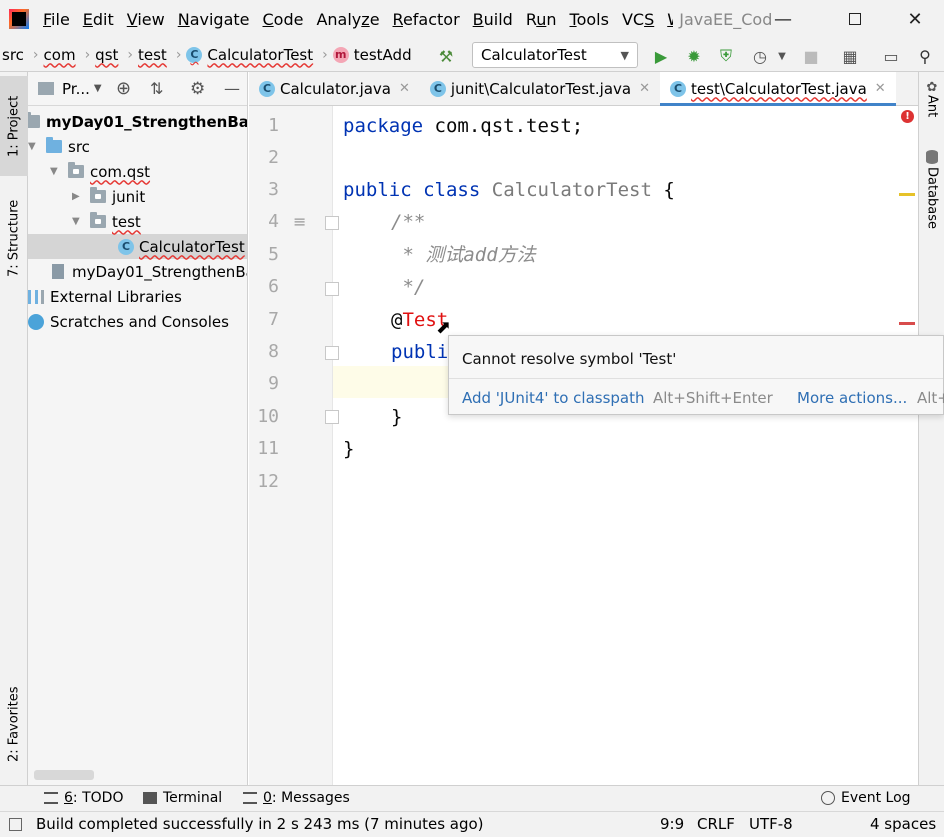 This screenshot has height=837, width=944. I want to click on code-line-8: publi, so click(419, 352).